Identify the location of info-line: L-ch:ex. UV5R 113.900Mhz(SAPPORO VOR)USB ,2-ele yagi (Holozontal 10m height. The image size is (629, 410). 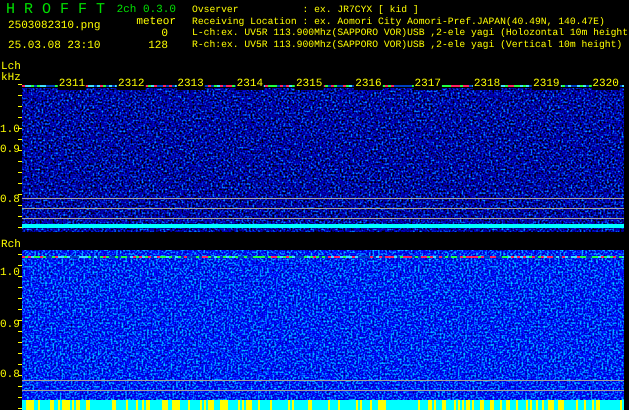
(410, 32).